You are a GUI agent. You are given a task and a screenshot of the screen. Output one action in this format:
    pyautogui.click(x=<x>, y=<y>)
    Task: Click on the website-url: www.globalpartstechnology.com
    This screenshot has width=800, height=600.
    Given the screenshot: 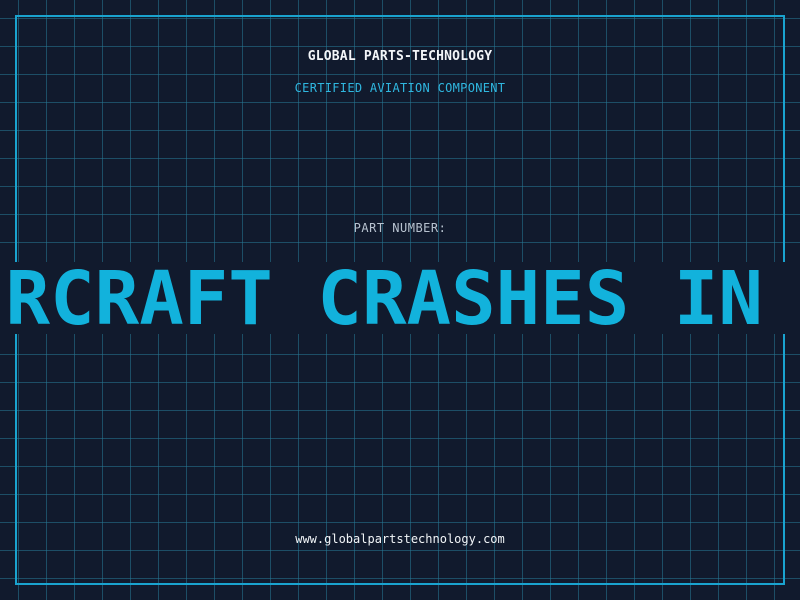 What is the action you would take?
    pyautogui.click(x=400, y=539)
    